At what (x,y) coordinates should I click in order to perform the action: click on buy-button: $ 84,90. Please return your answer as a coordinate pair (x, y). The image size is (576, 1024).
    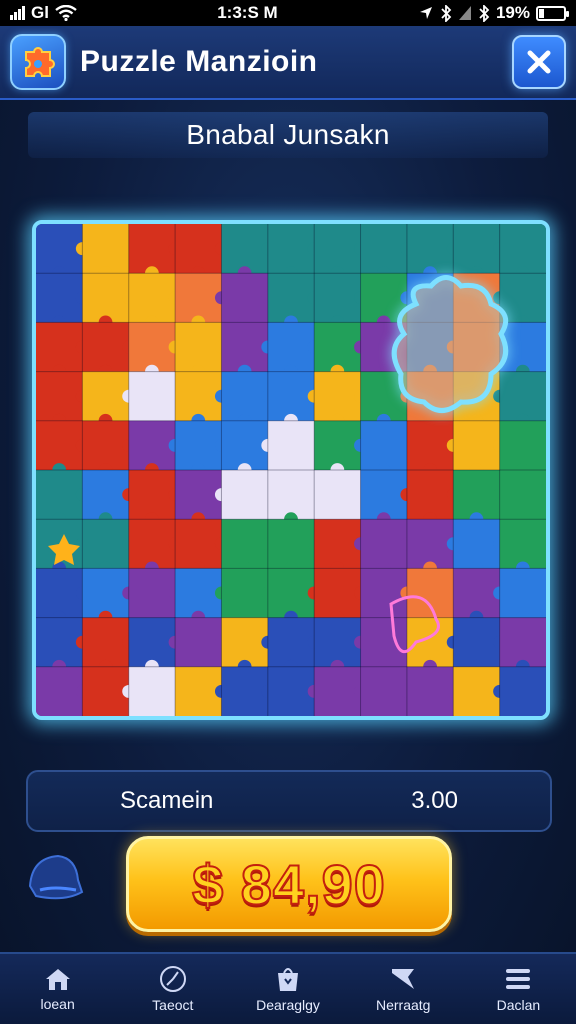
    Looking at the image, I should click on (289, 884).